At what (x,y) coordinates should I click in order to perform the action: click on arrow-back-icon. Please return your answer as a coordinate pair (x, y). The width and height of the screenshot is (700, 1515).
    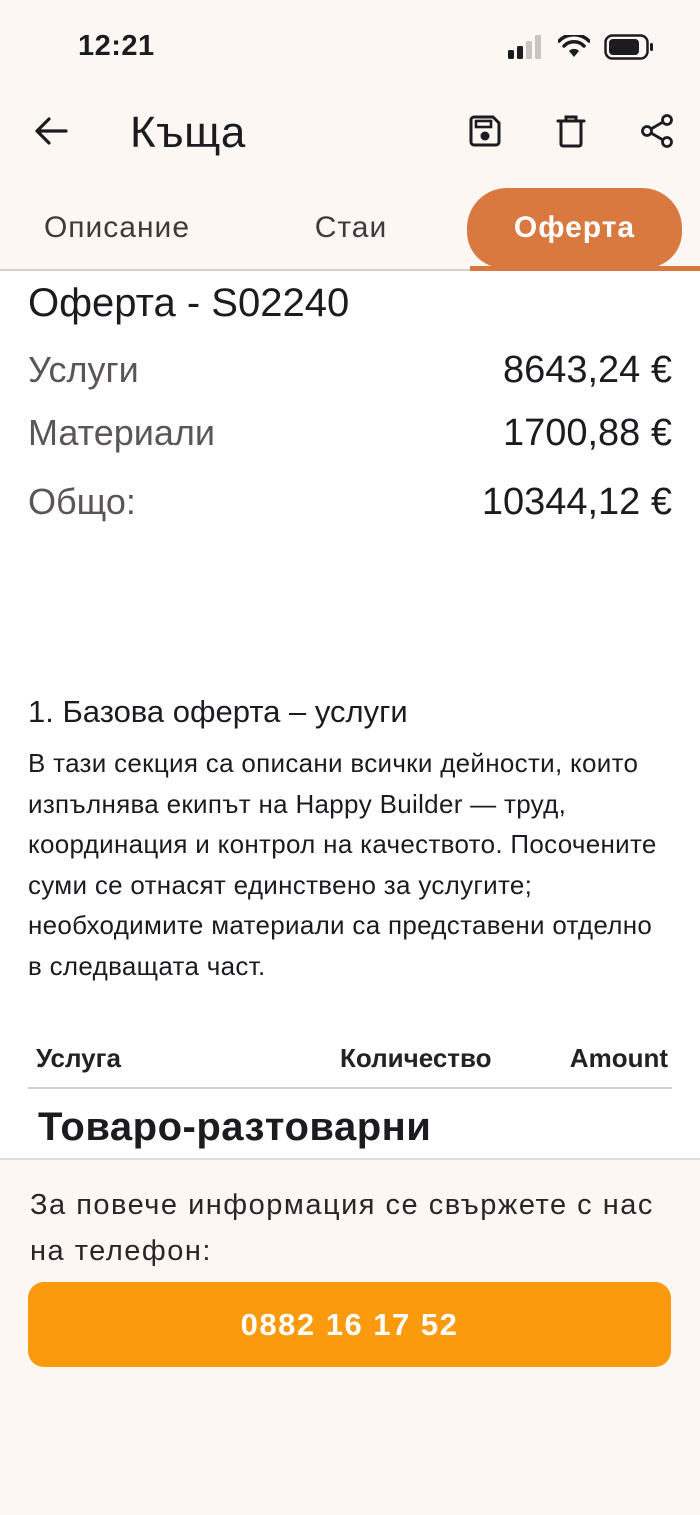
    Looking at the image, I should click on (51, 133).